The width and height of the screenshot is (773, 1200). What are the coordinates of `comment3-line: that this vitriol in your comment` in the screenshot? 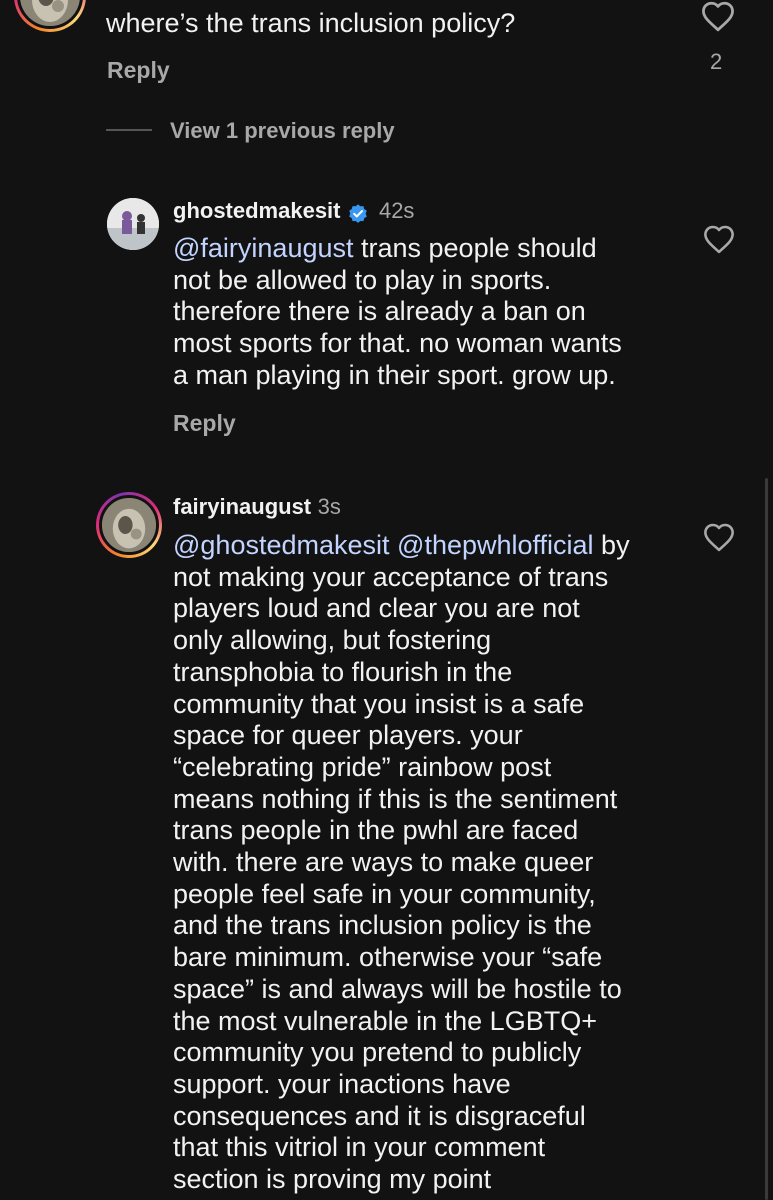 It's located at (359, 1147).